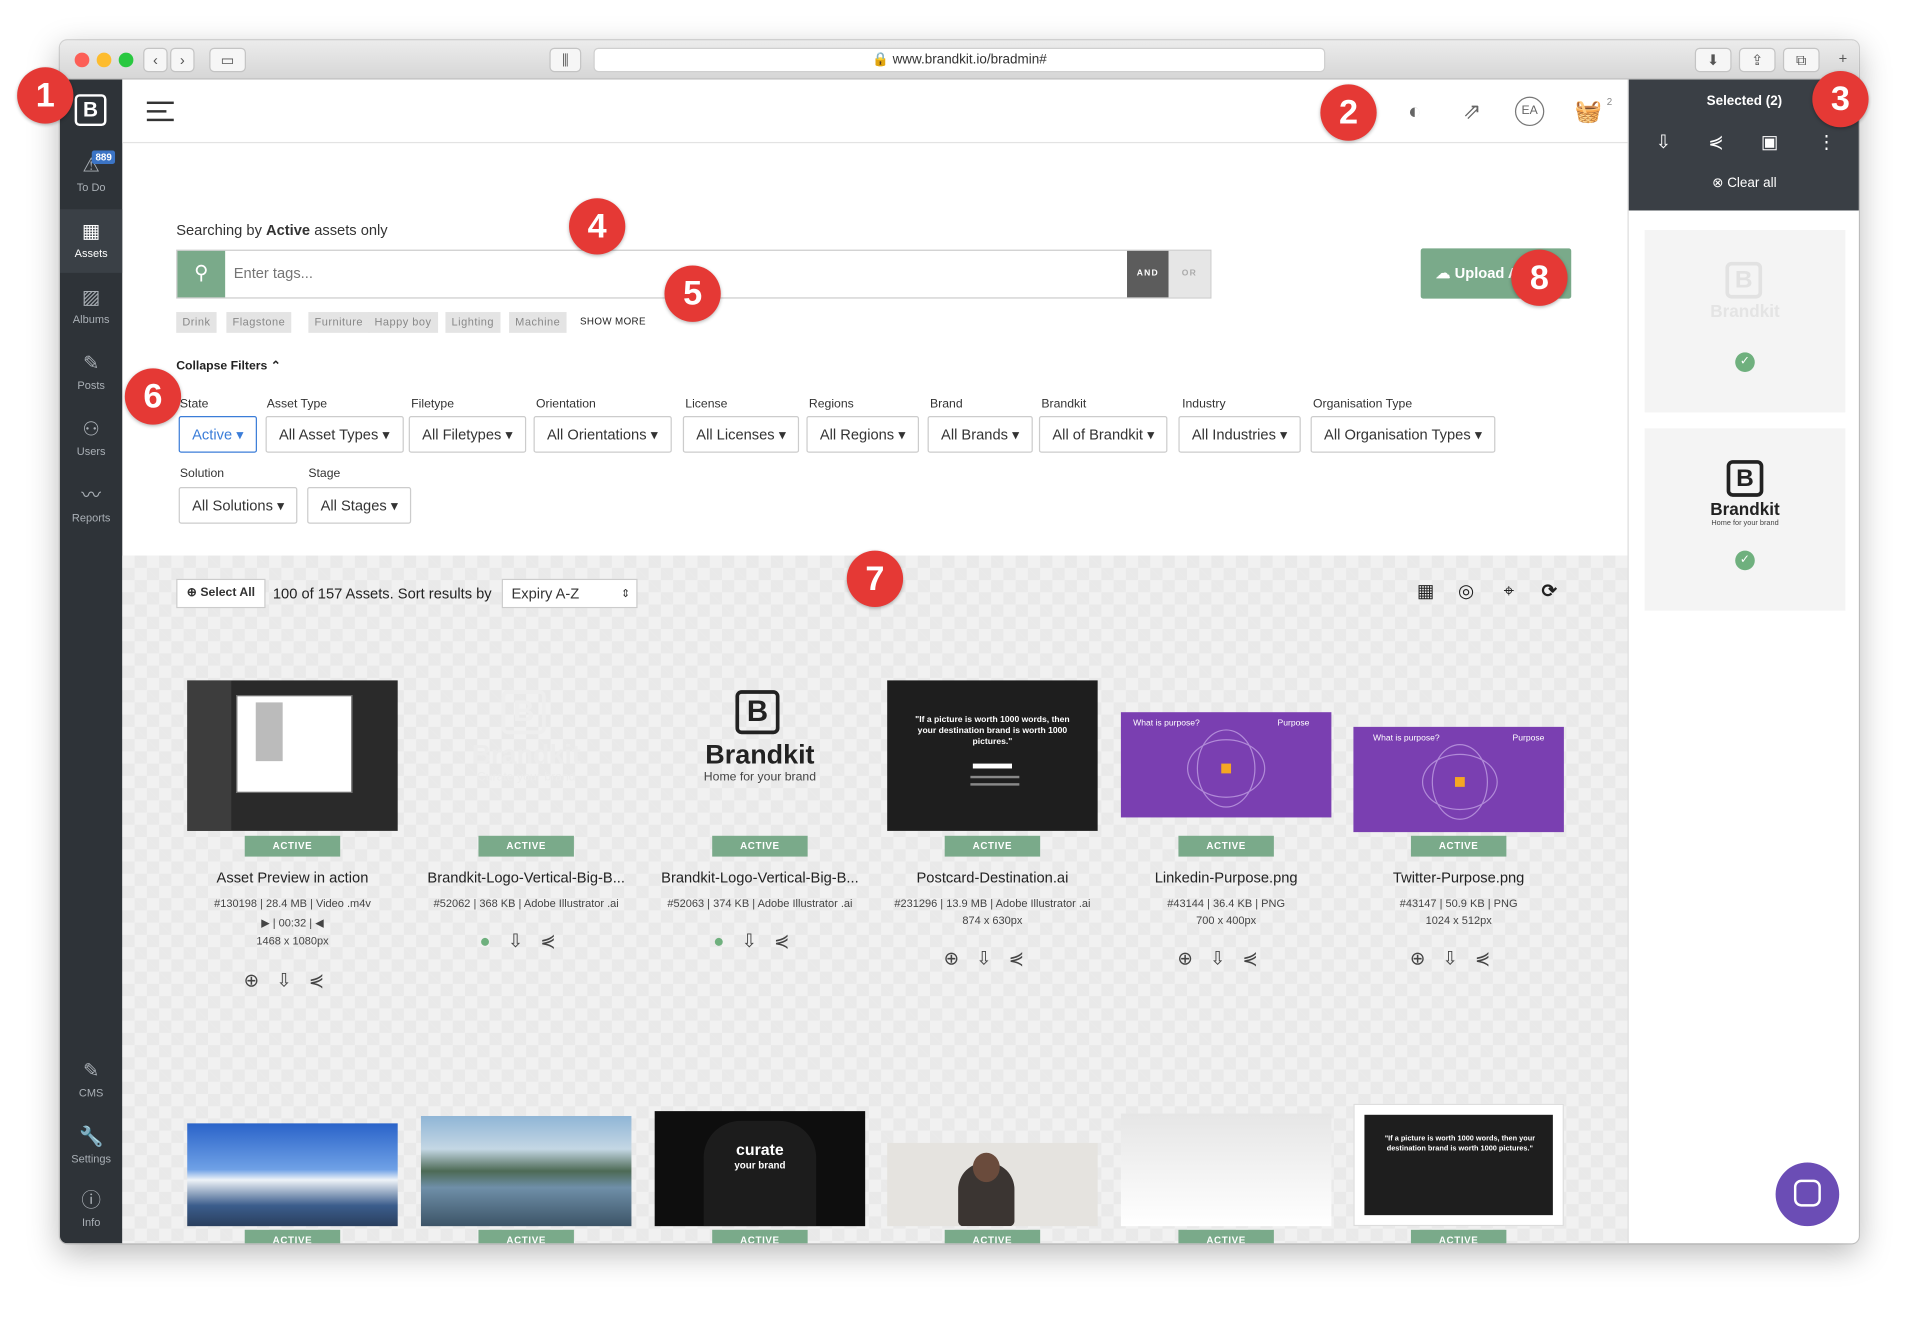 The image size is (1920, 1324). I want to click on tag-chip: Lighting, so click(473, 322).